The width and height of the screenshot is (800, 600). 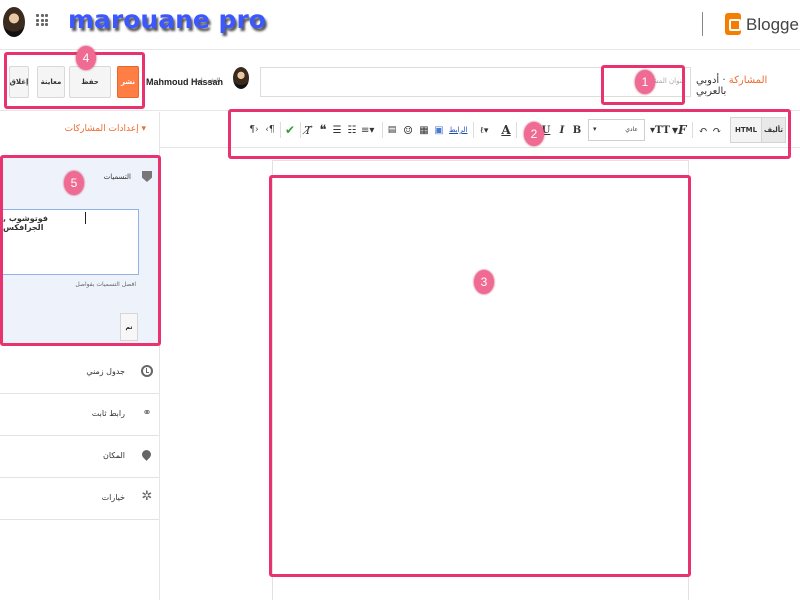 I want to click on brand-overlay-text: marouane pro, so click(x=167, y=19).